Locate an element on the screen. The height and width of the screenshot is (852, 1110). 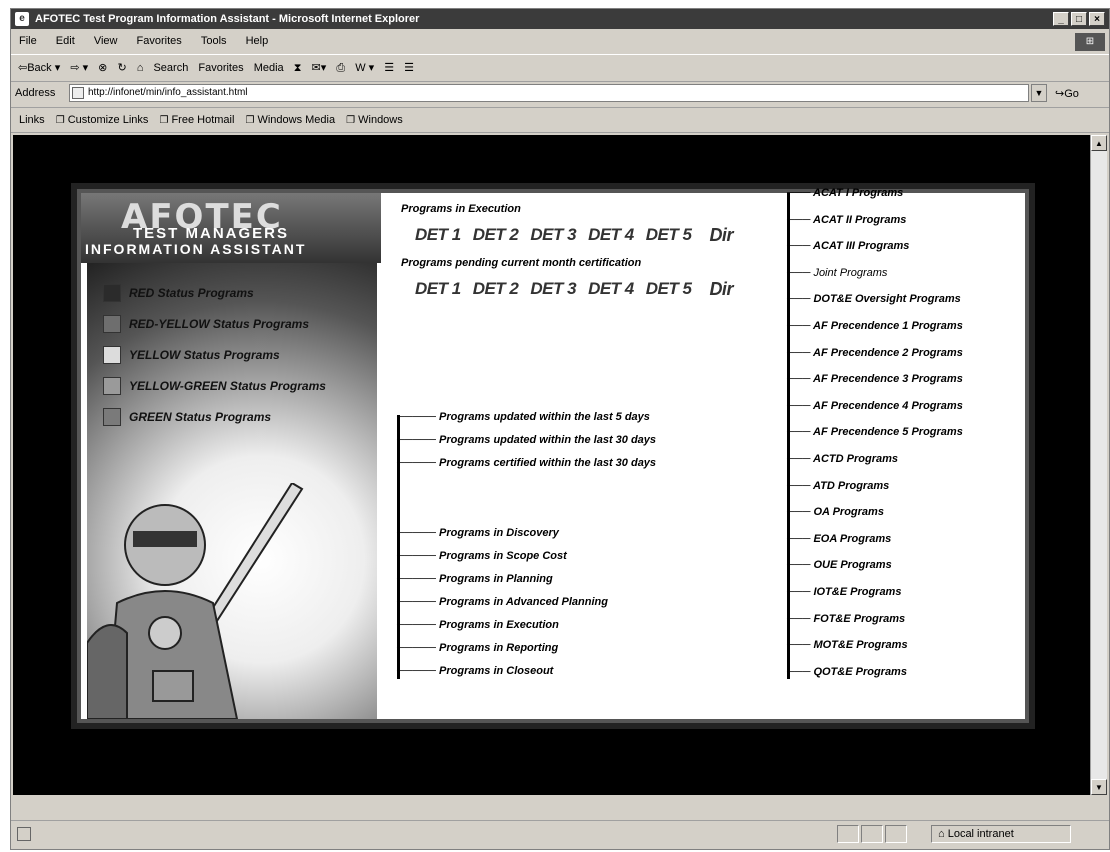
category-link: ─── AF Precendence 3 Programs is located at coordinates (875, 379).